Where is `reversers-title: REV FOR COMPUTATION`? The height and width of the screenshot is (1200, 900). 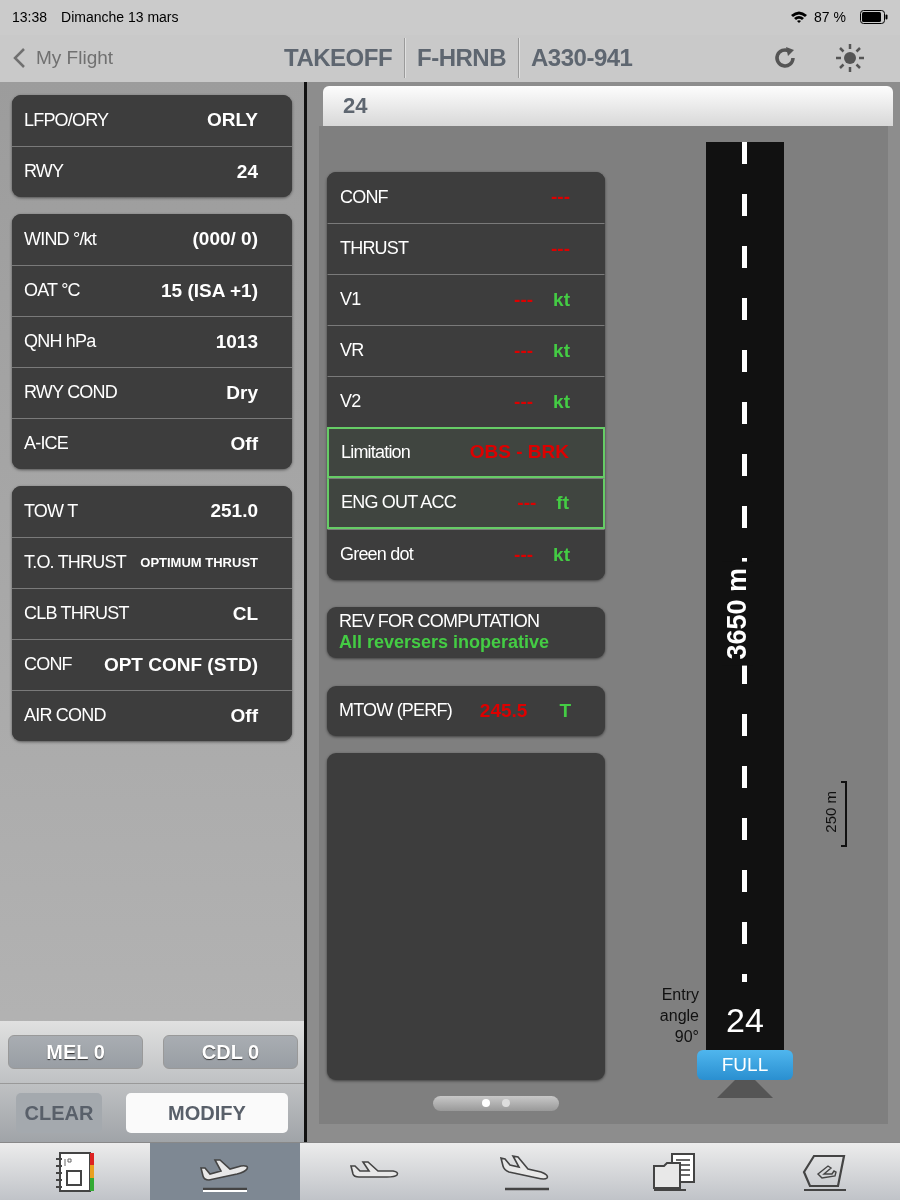 reversers-title: REV FOR COMPUTATION is located at coordinates (440, 622).